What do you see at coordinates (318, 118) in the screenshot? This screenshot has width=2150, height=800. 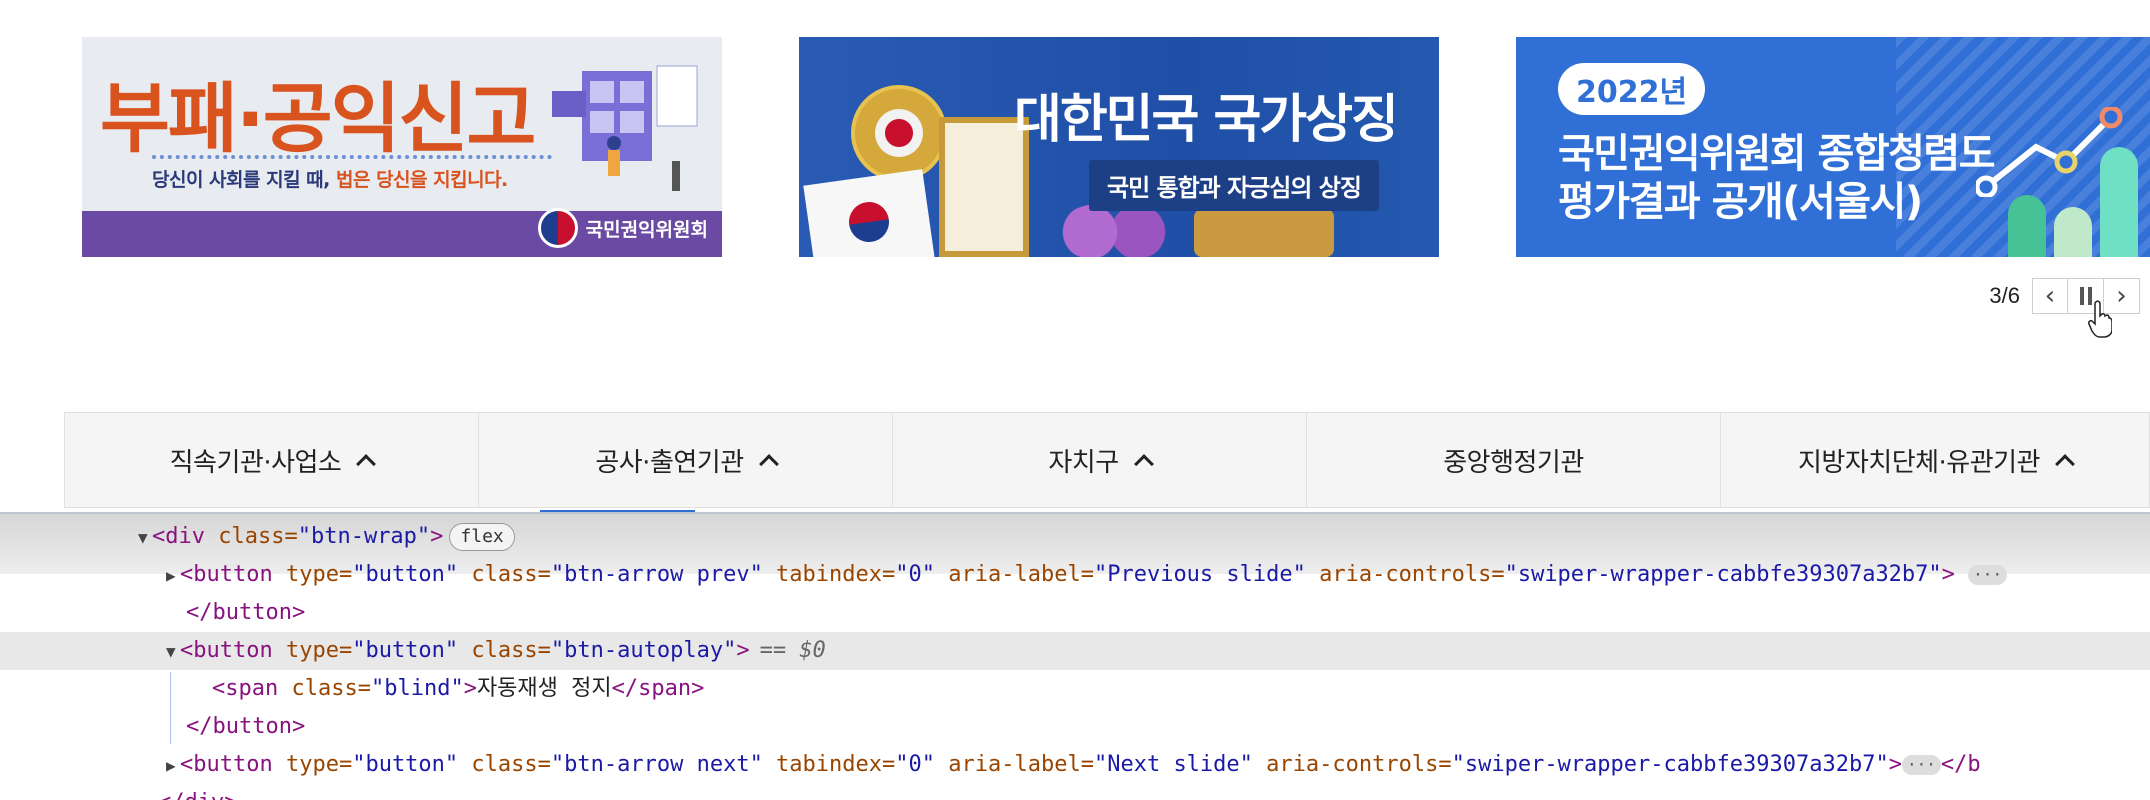 I see `banner-headline: 부패·공익신고` at bounding box center [318, 118].